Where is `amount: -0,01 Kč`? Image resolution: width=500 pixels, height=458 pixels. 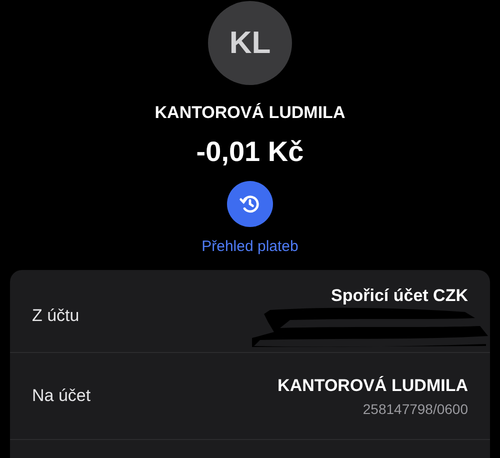 amount: -0,01 Kč is located at coordinates (250, 152).